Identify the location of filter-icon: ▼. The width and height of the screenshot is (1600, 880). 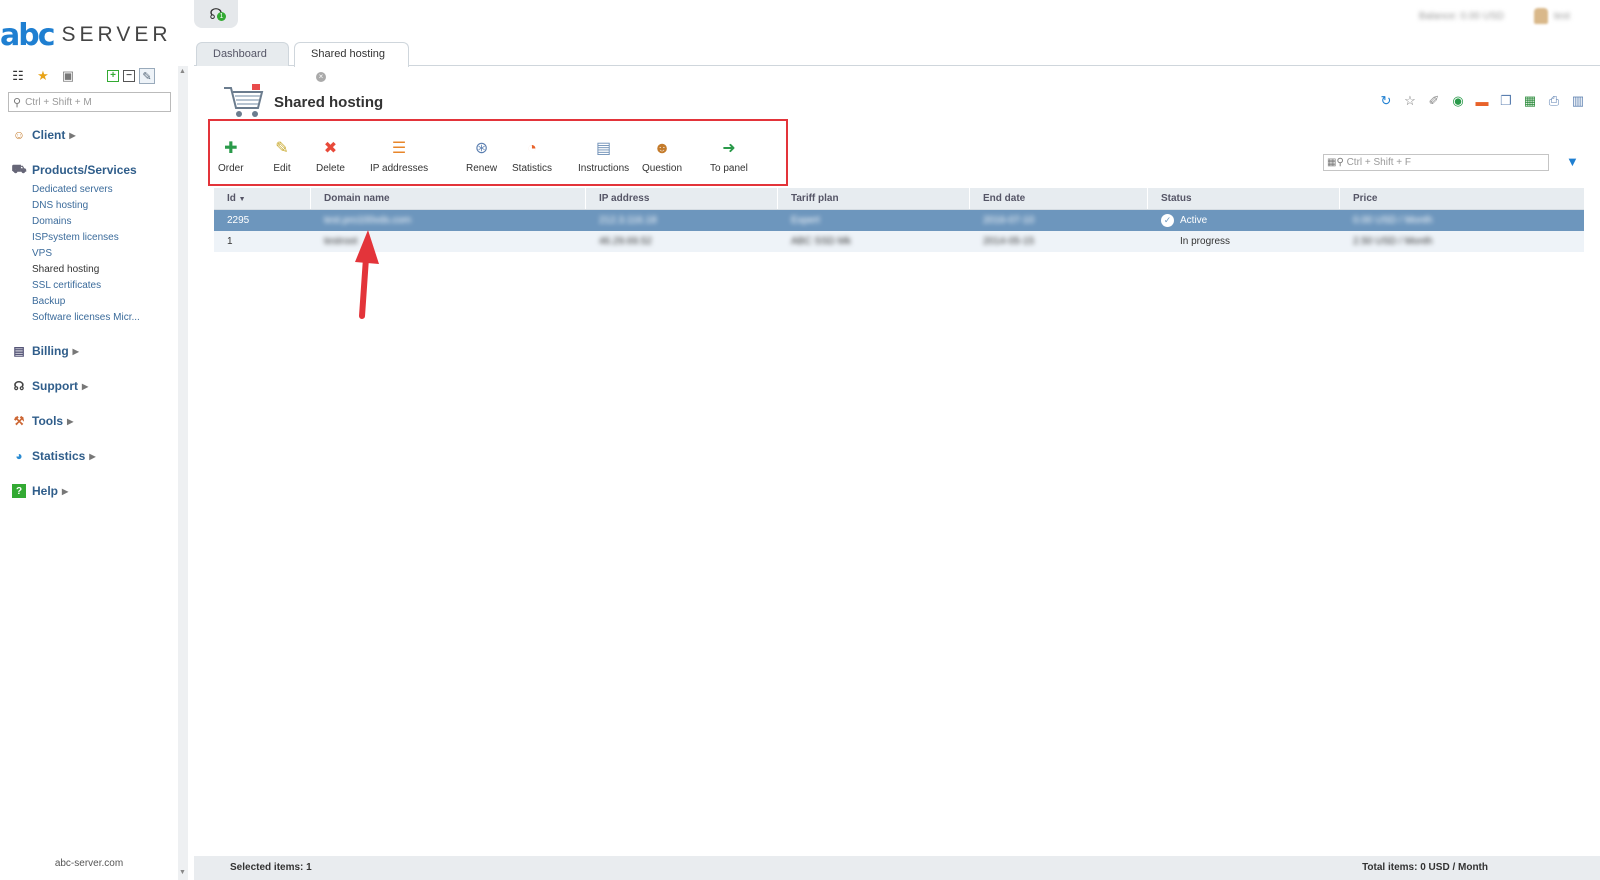
(1572, 161).